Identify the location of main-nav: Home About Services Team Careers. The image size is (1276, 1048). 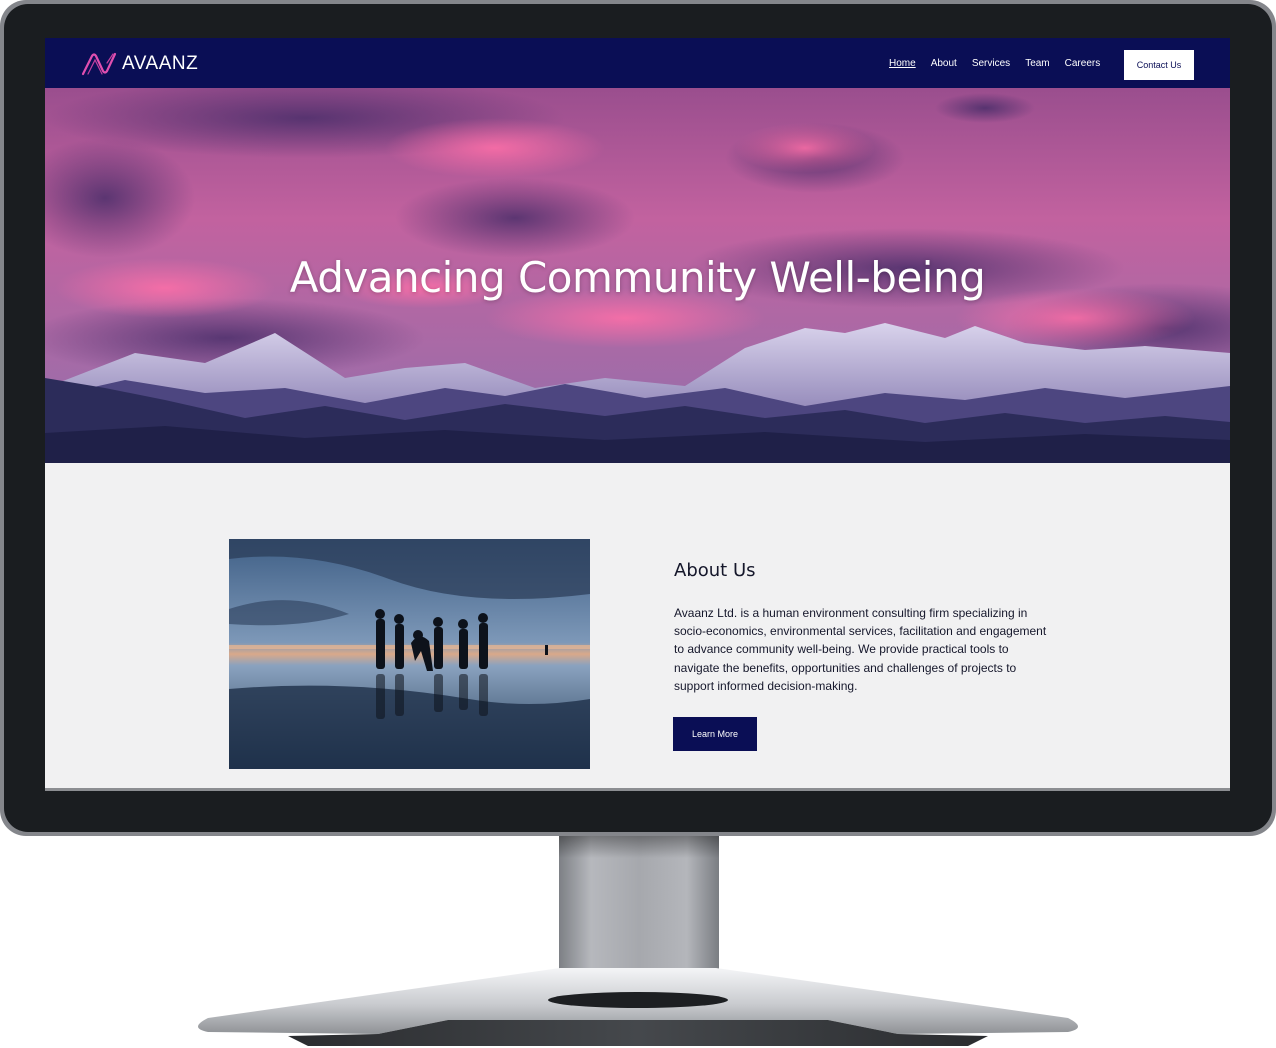
(1002, 63).